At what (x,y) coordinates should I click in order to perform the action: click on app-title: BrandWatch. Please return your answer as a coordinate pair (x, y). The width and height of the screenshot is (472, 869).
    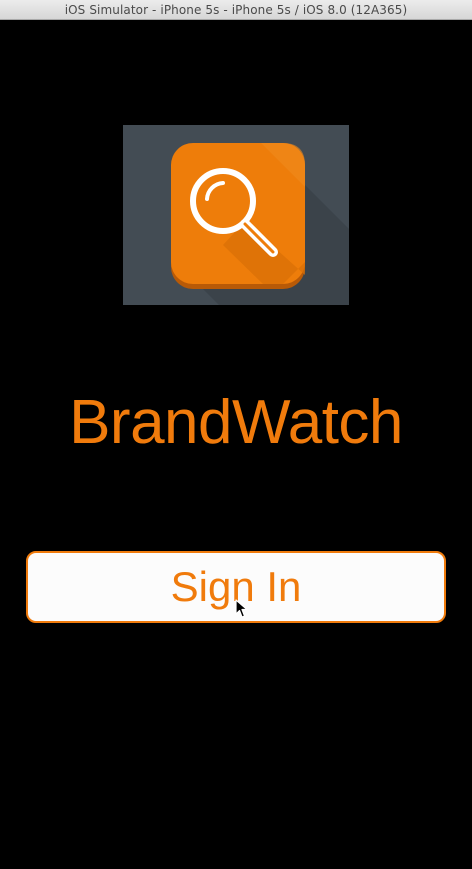
    Looking at the image, I should click on (236, 422).